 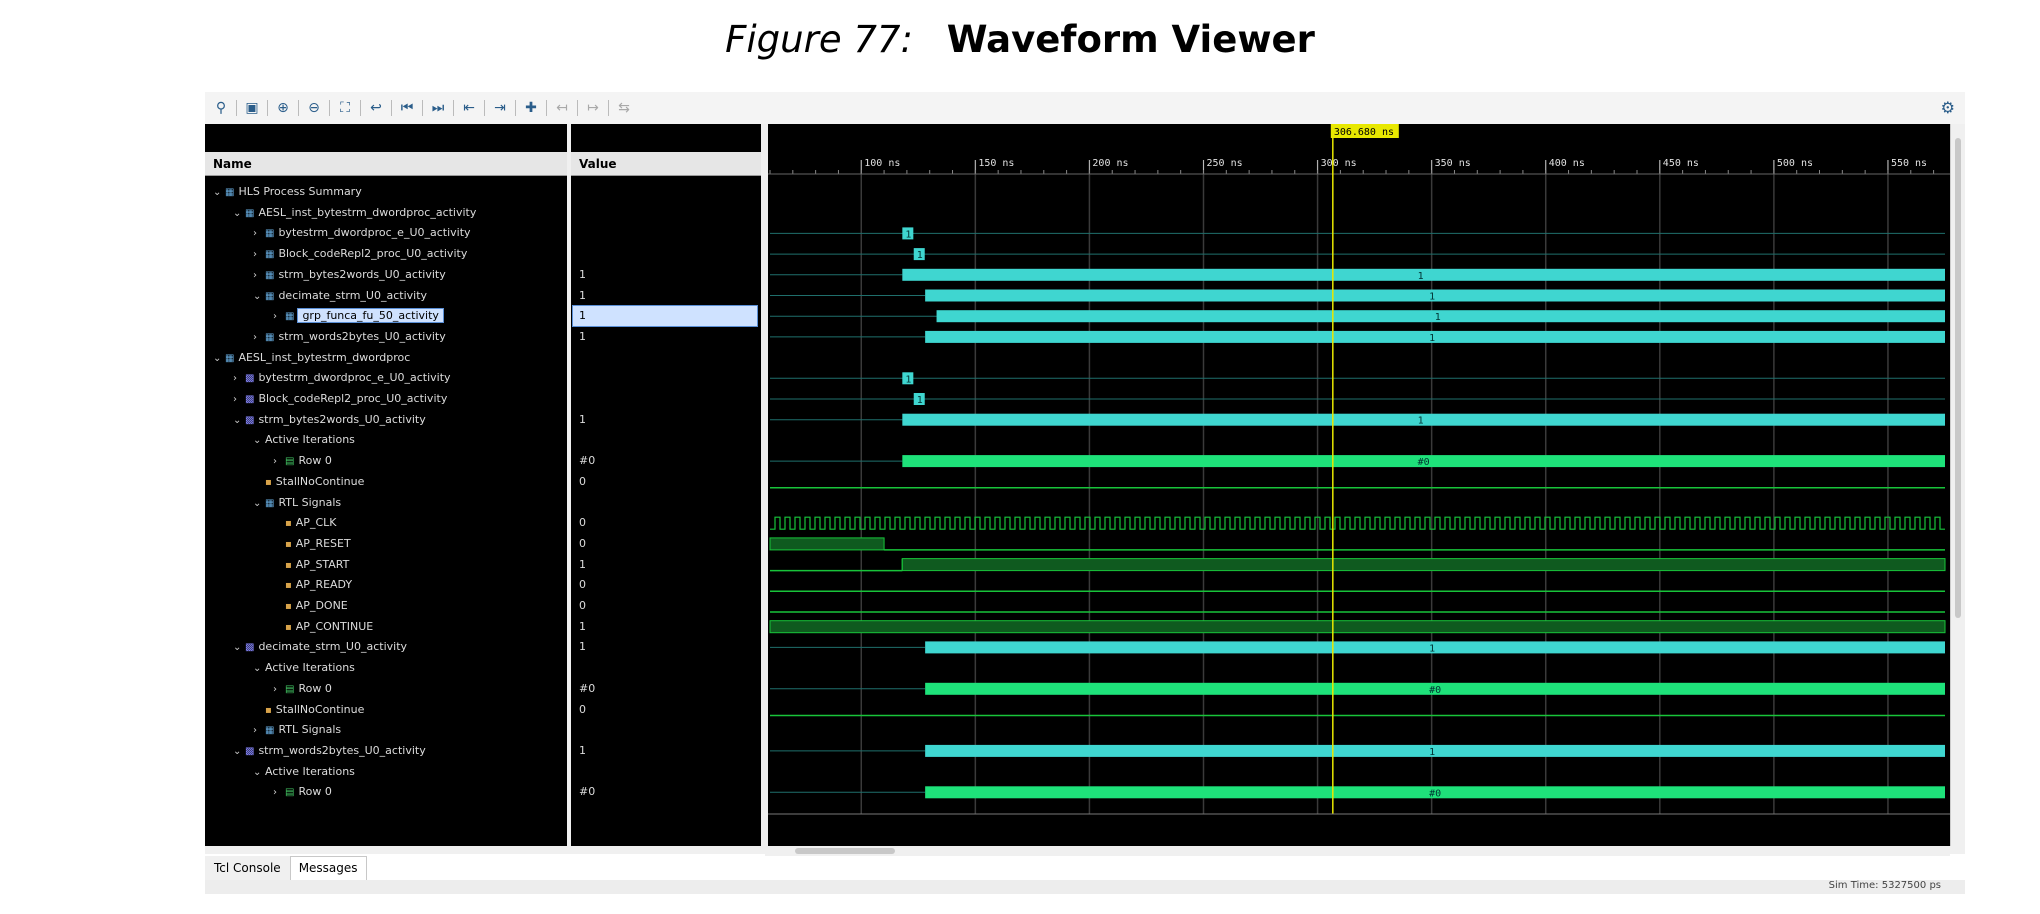 What do you see at coordinates (283, 192) in the screenshot?
I see `signal-row: ⌄ ▦ HLS Process Summary` at bounding box center [283, 192].